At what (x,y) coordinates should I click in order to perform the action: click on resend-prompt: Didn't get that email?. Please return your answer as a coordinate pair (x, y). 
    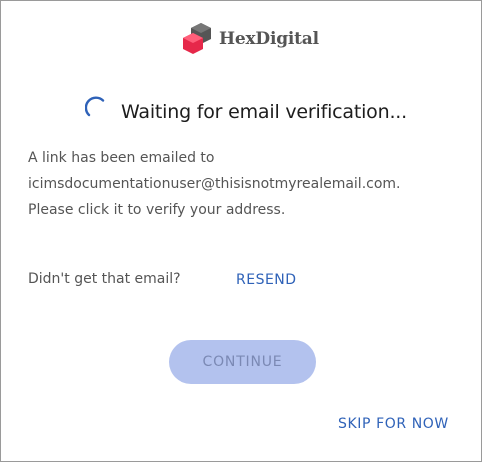
    Looking at the image, I should click on (104, 279).